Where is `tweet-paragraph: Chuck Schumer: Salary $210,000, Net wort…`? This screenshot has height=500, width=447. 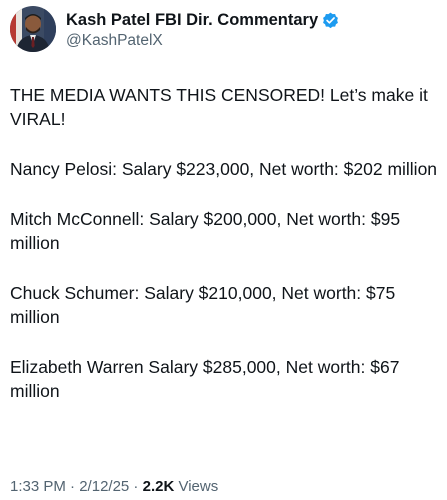
tweet-paragraph: Chuck Schumer: Salary $210,000, Net wort… is located at coordinates (203, 305).